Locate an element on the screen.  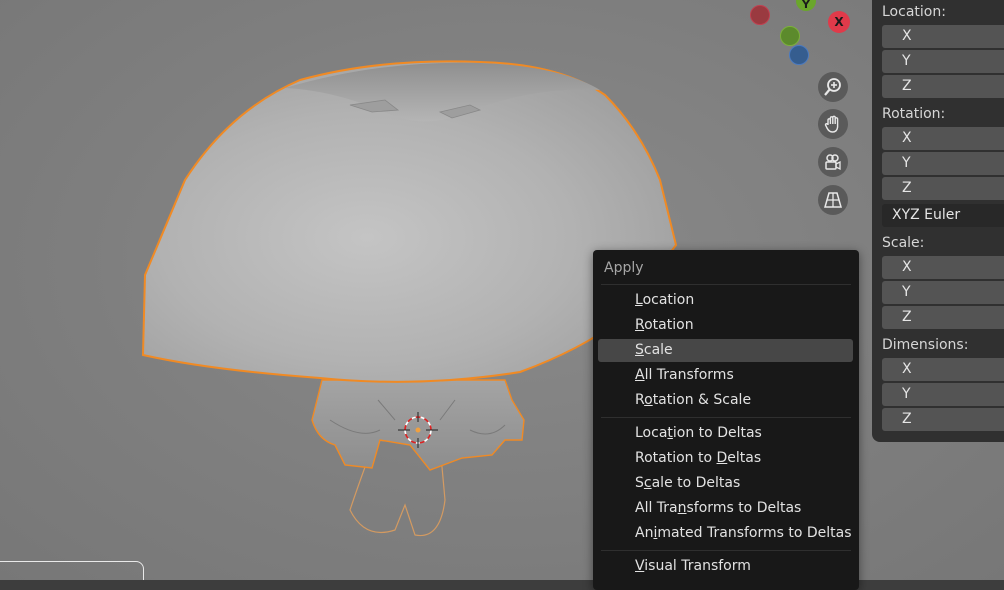
menu-item-label: Location to Deltas is located at coordinates (698, 433).